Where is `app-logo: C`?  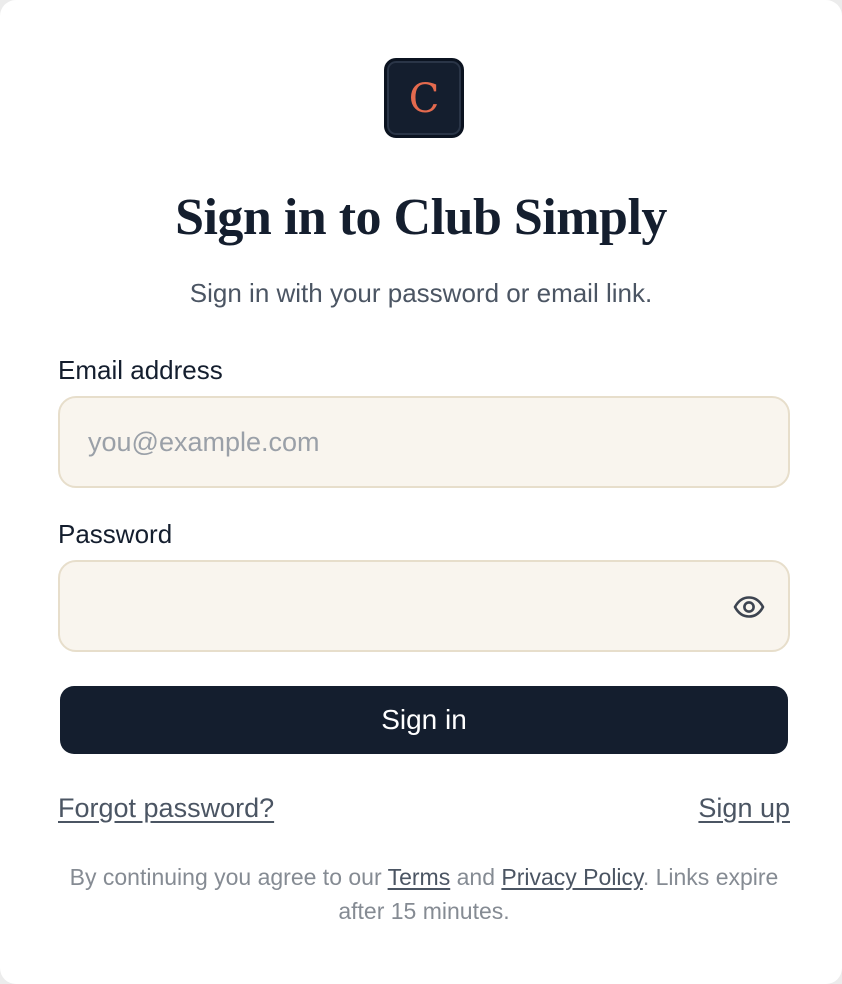
app-logo: C is located at coordinates (424, 98).